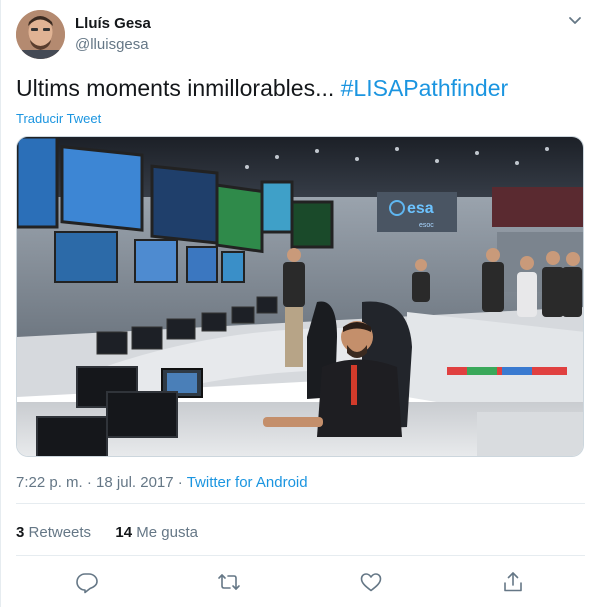 This screenshot has width=600, height=607. I want to click on share-icon, so click(513, 582).